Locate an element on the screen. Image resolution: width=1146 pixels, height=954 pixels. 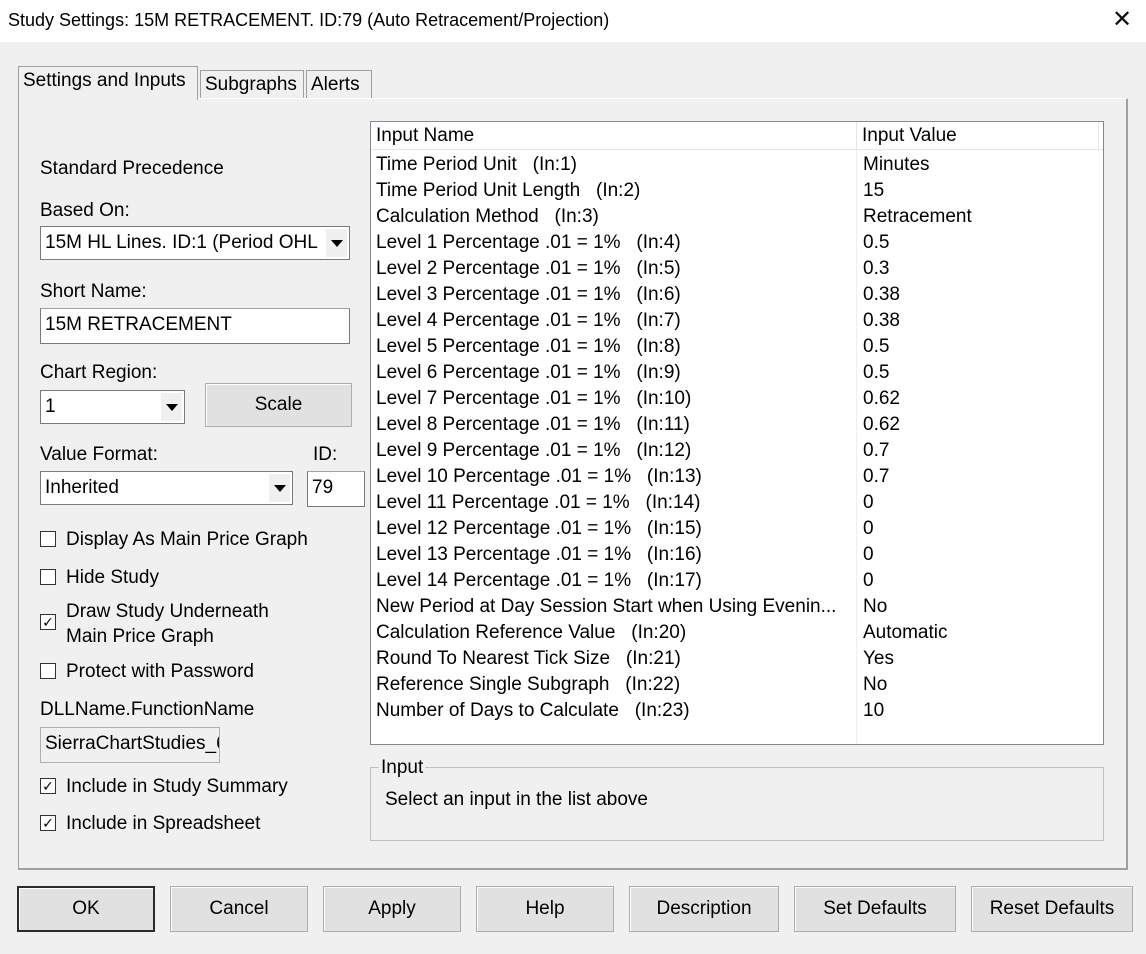
column-header-input-name: Input Name is located at coordinates (614, 136).